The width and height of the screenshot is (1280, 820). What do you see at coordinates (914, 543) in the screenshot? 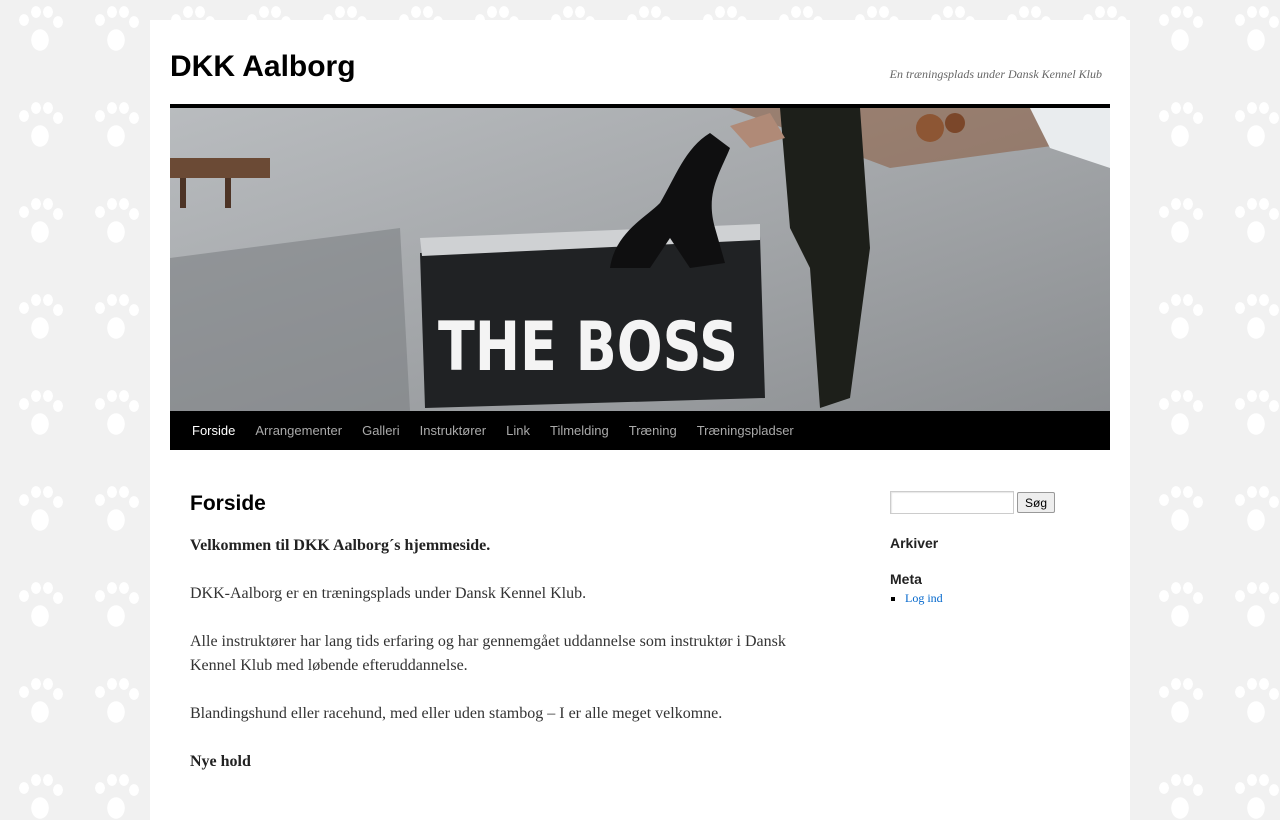
I see `archives-widget-title: Arkiver` at bounding box center [914, 543].